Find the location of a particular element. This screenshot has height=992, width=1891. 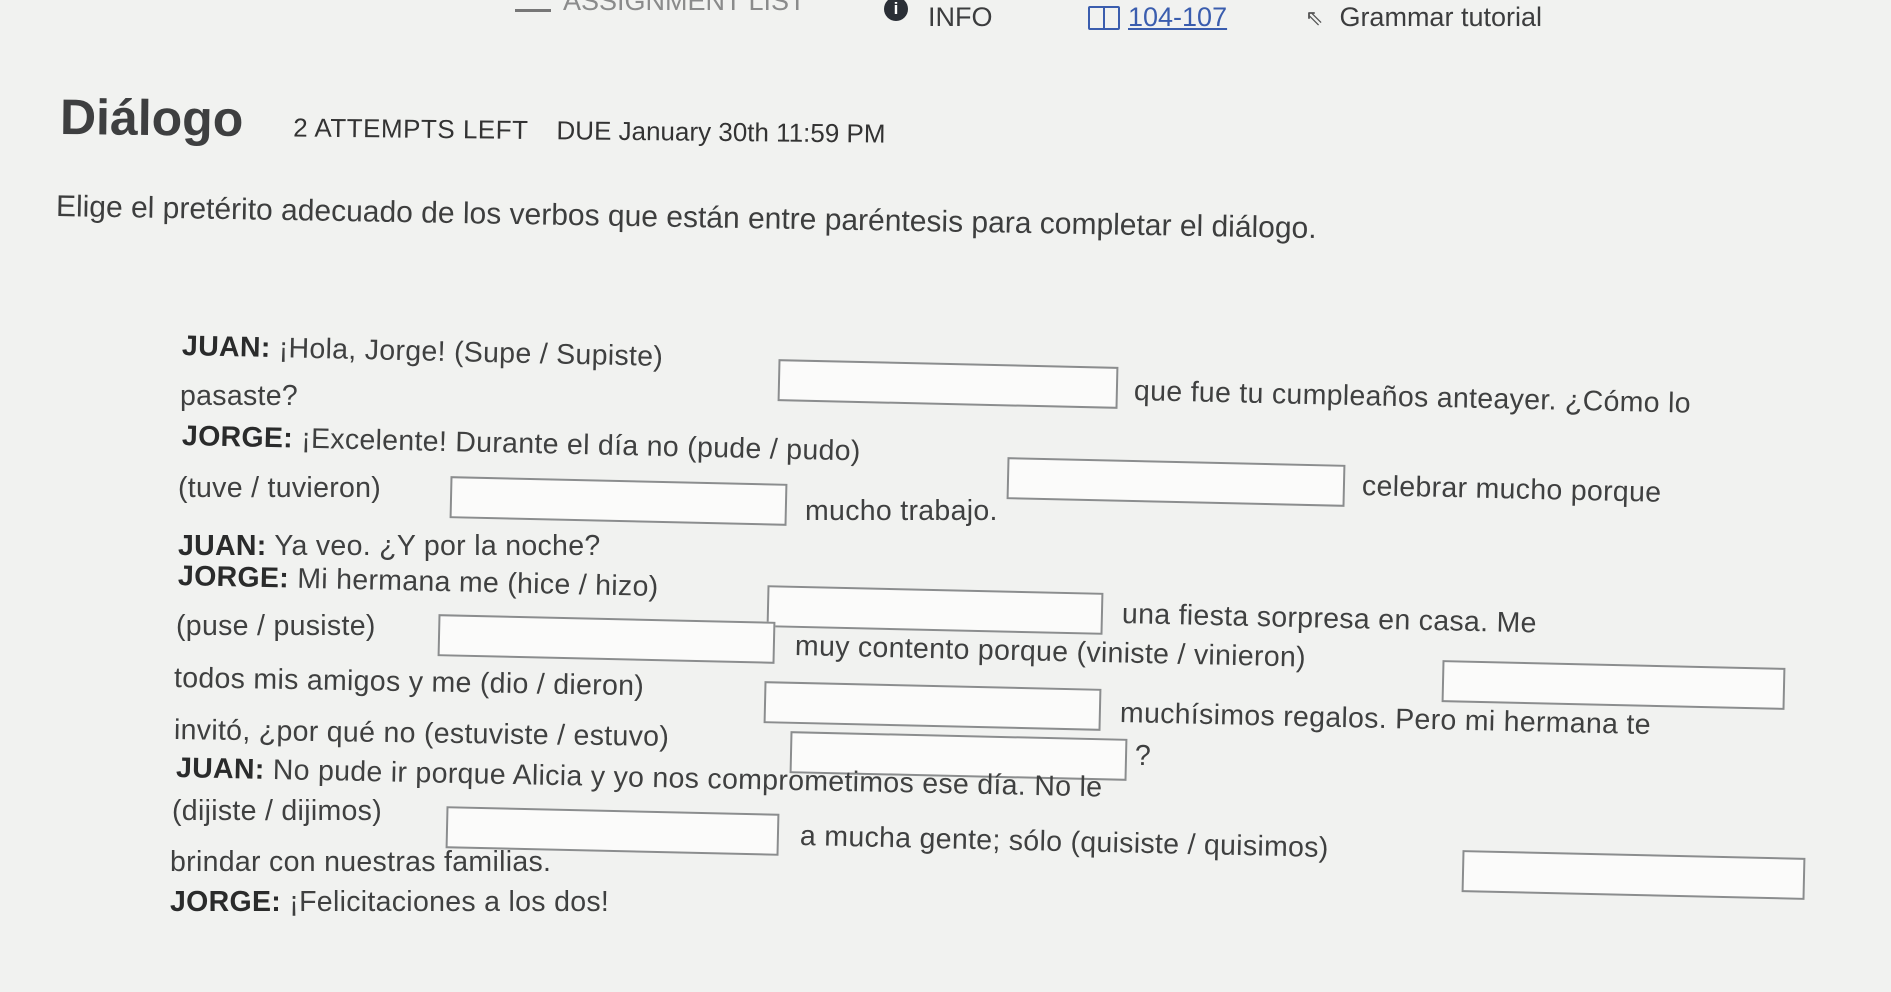

dialog-line: mucho trabajo. is located at coordinates (901, 511).